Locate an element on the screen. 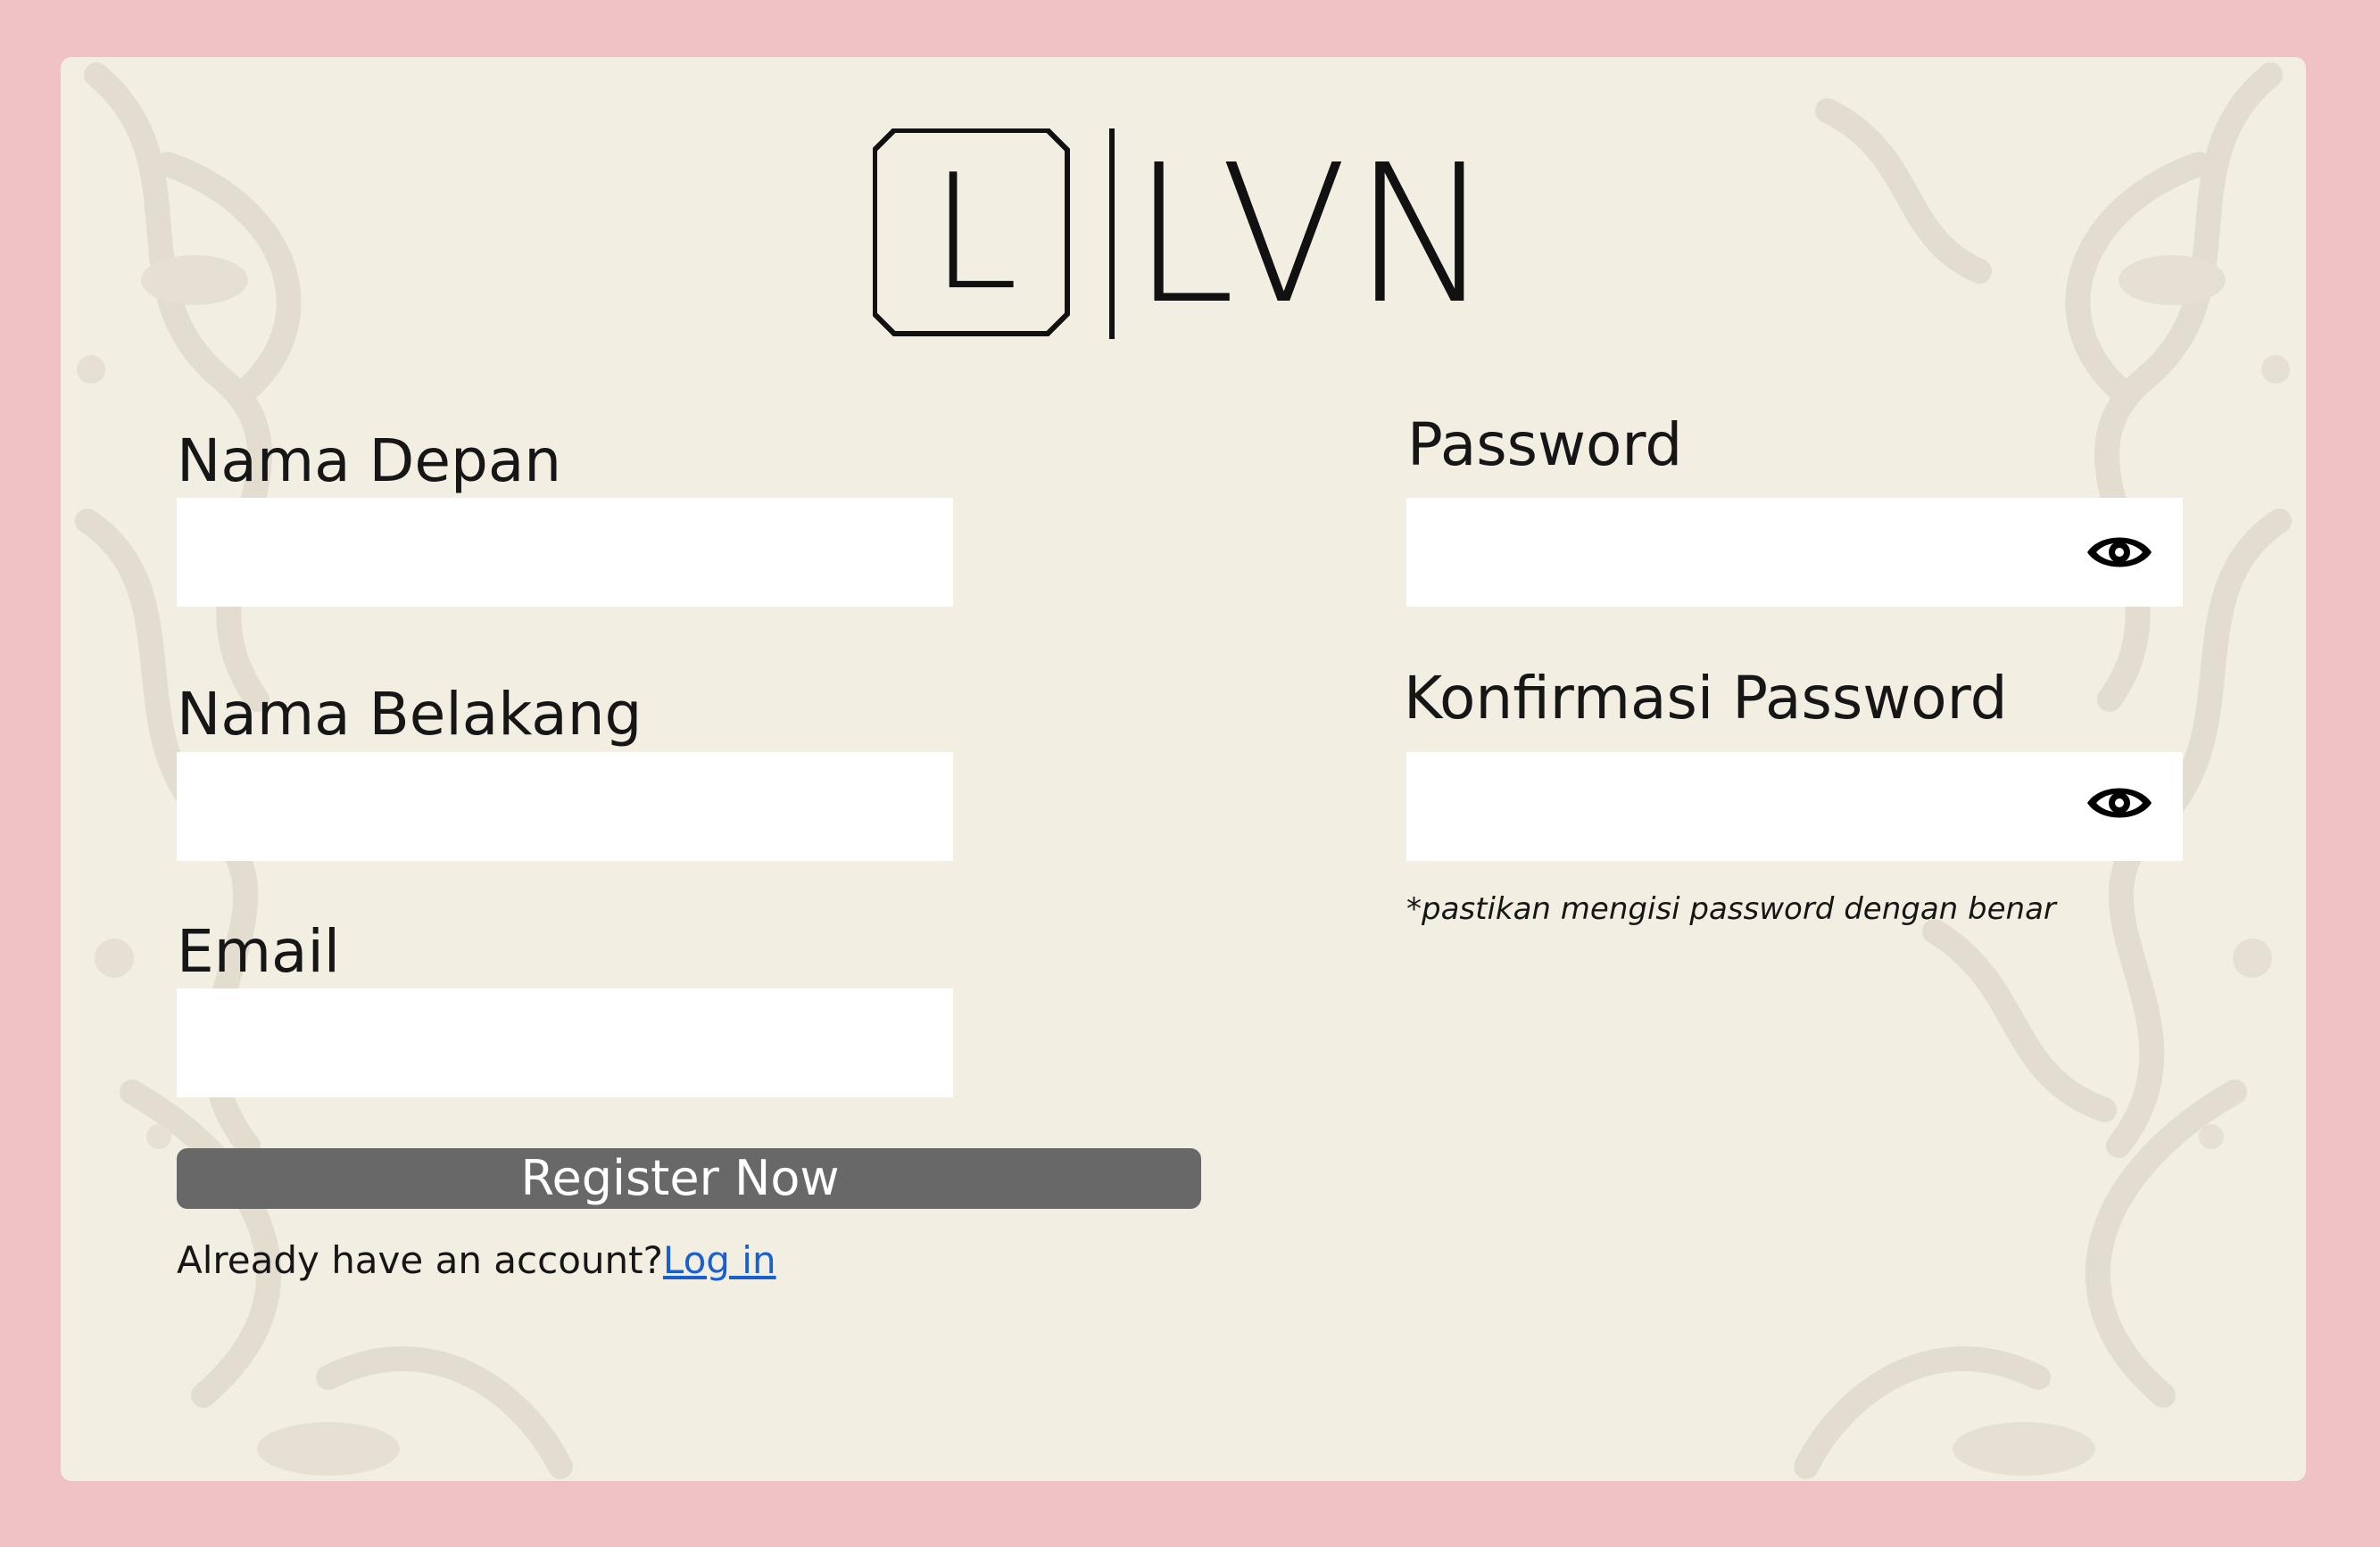 The height and width of the screenshot is (1547, 2380). login-link: Log in is located at coordinates (719, 1260).